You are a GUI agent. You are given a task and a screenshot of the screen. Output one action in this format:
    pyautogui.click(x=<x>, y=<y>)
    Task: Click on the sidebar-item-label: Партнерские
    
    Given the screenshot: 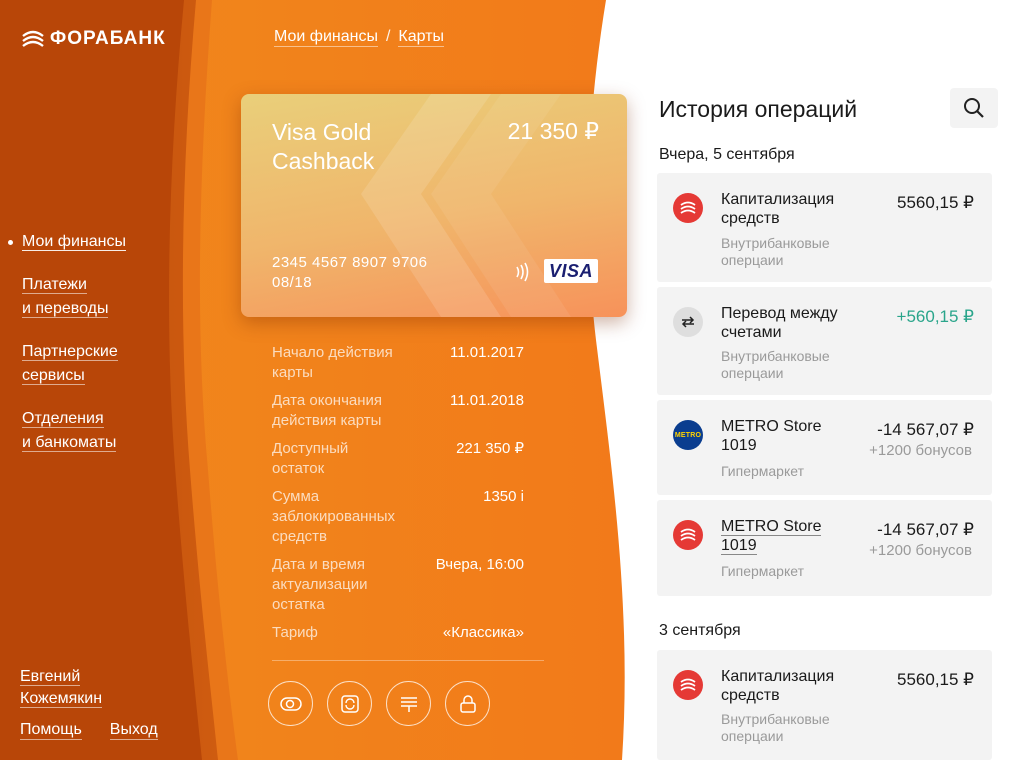 What is the action you would take?
    pyautogui.click(x=70, y=352)
    